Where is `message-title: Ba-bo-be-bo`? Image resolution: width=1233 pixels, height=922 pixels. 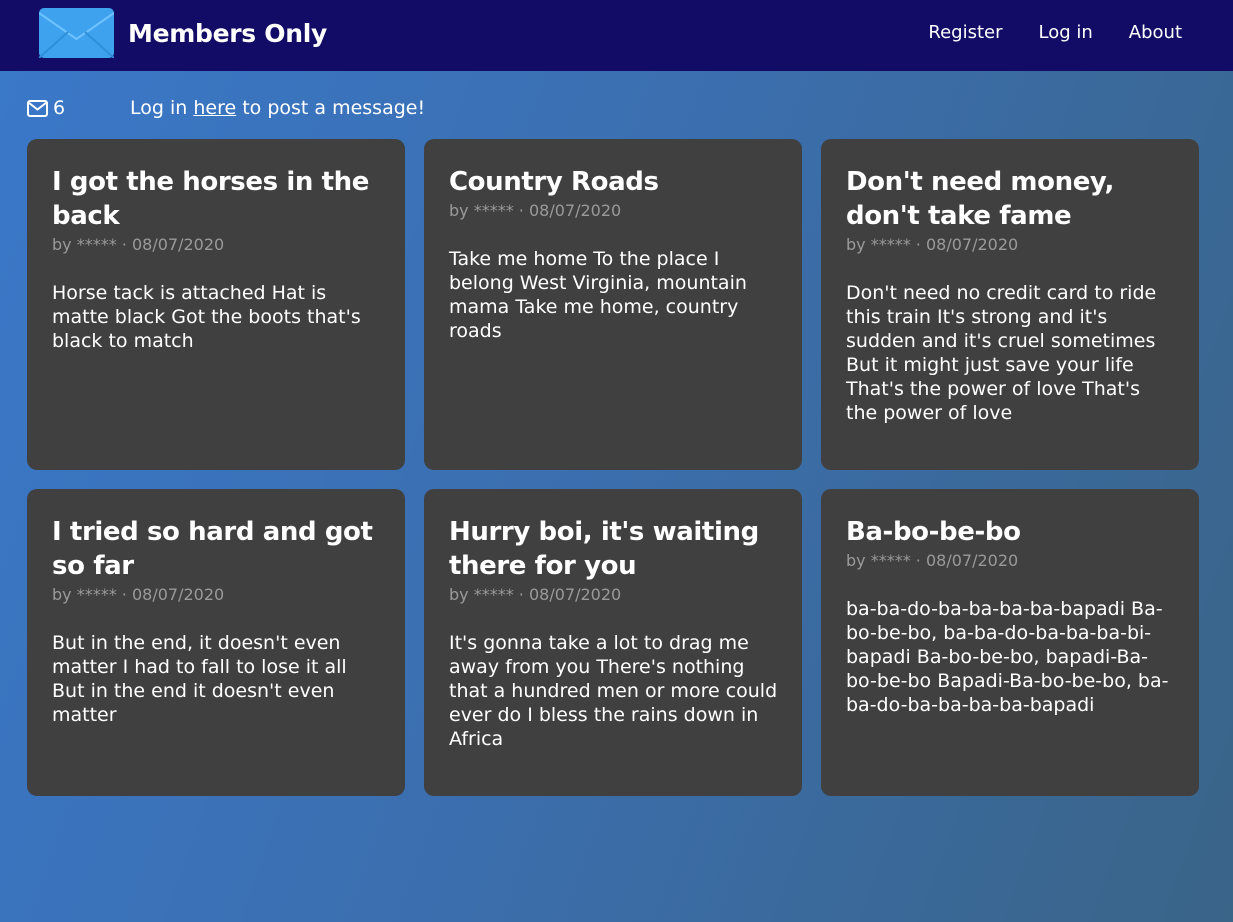 message-title: Ba-bo-be-bo is located at coordinates (933, 532).